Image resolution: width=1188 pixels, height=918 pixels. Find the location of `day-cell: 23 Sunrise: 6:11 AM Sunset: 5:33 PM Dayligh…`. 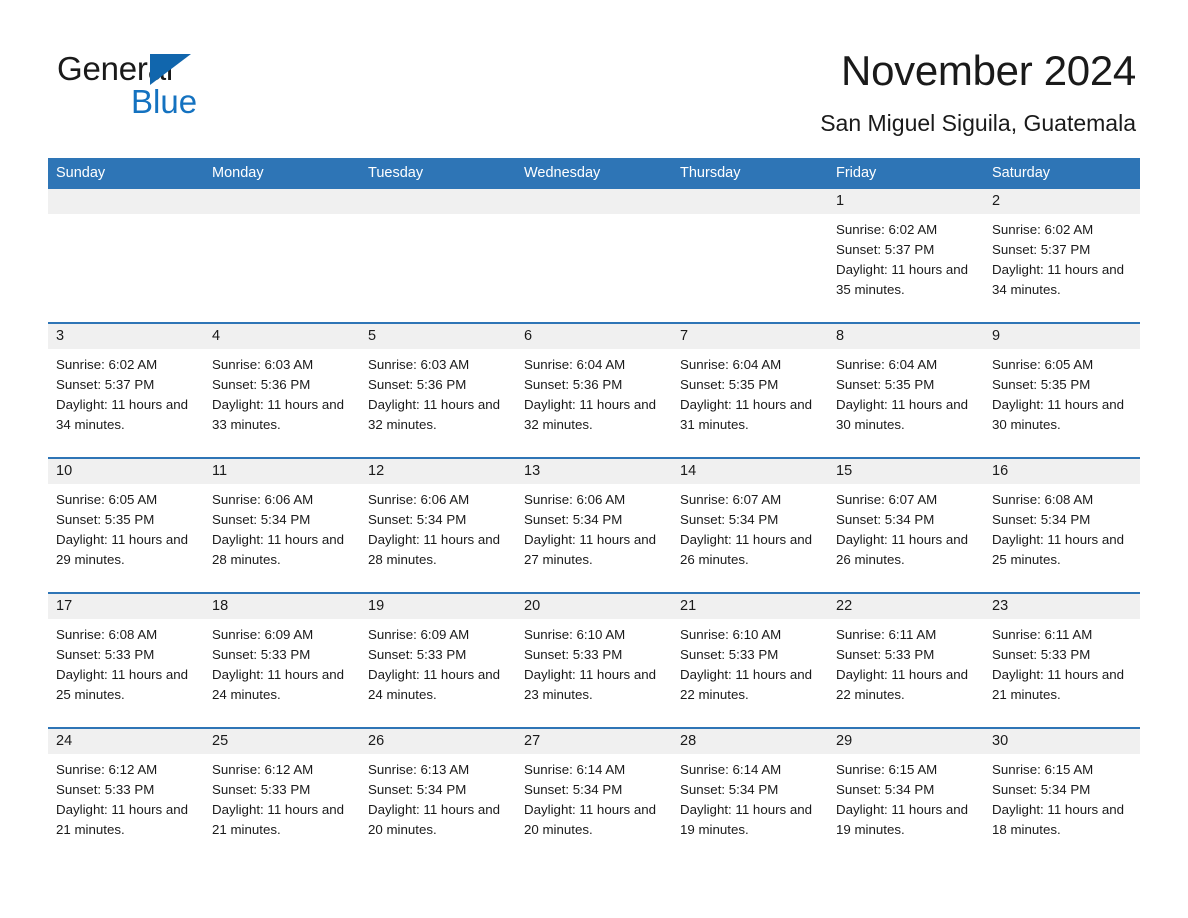

day-cell: 23 Sunrise: 6:11 AM Sunset: 5:33 PM Dayligh… is located at coordinates (1062, 660).